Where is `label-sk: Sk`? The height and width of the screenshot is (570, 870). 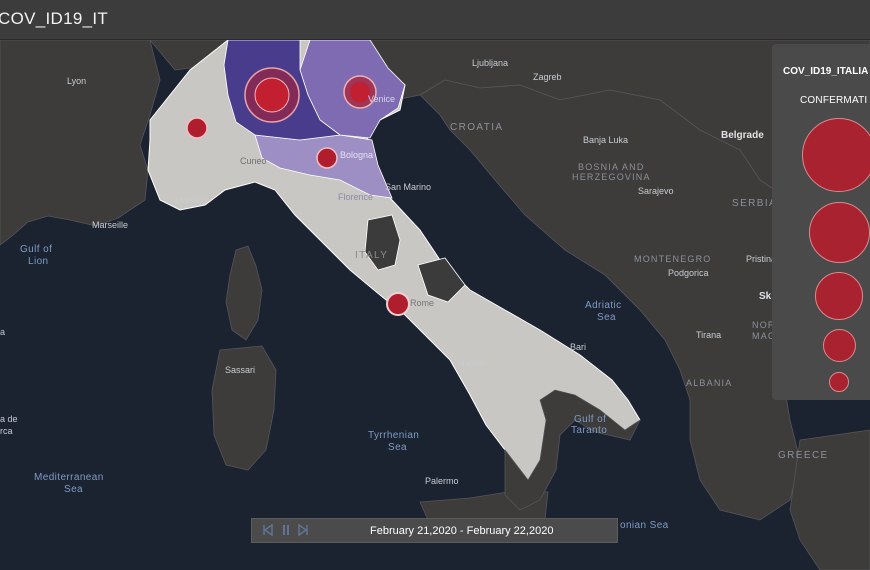 label-sk: Sk is located at coordinates (765, 296).